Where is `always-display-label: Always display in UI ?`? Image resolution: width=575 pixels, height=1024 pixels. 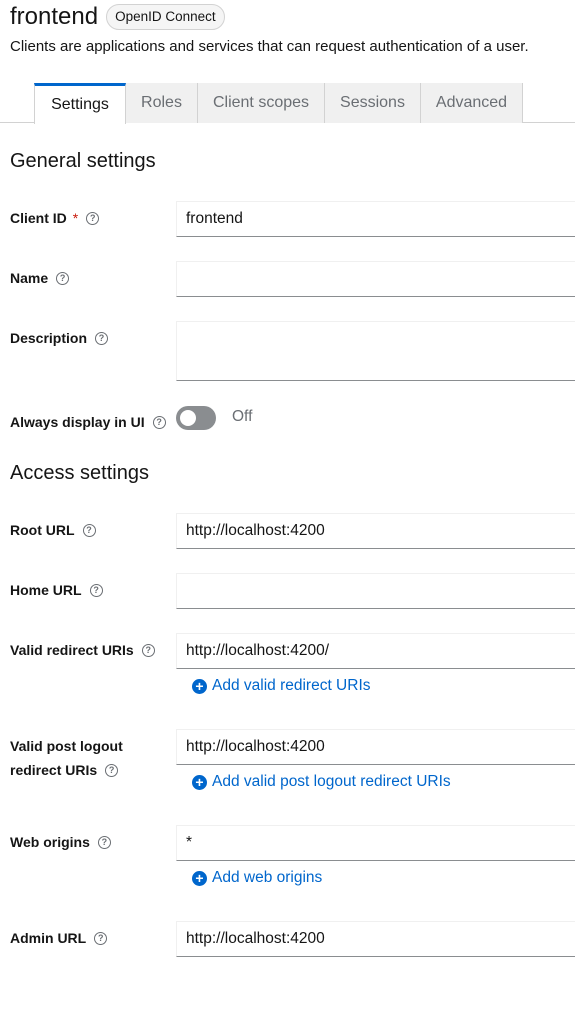 always-display-label: Always display in UI ? is located at coordinates (88, 422).